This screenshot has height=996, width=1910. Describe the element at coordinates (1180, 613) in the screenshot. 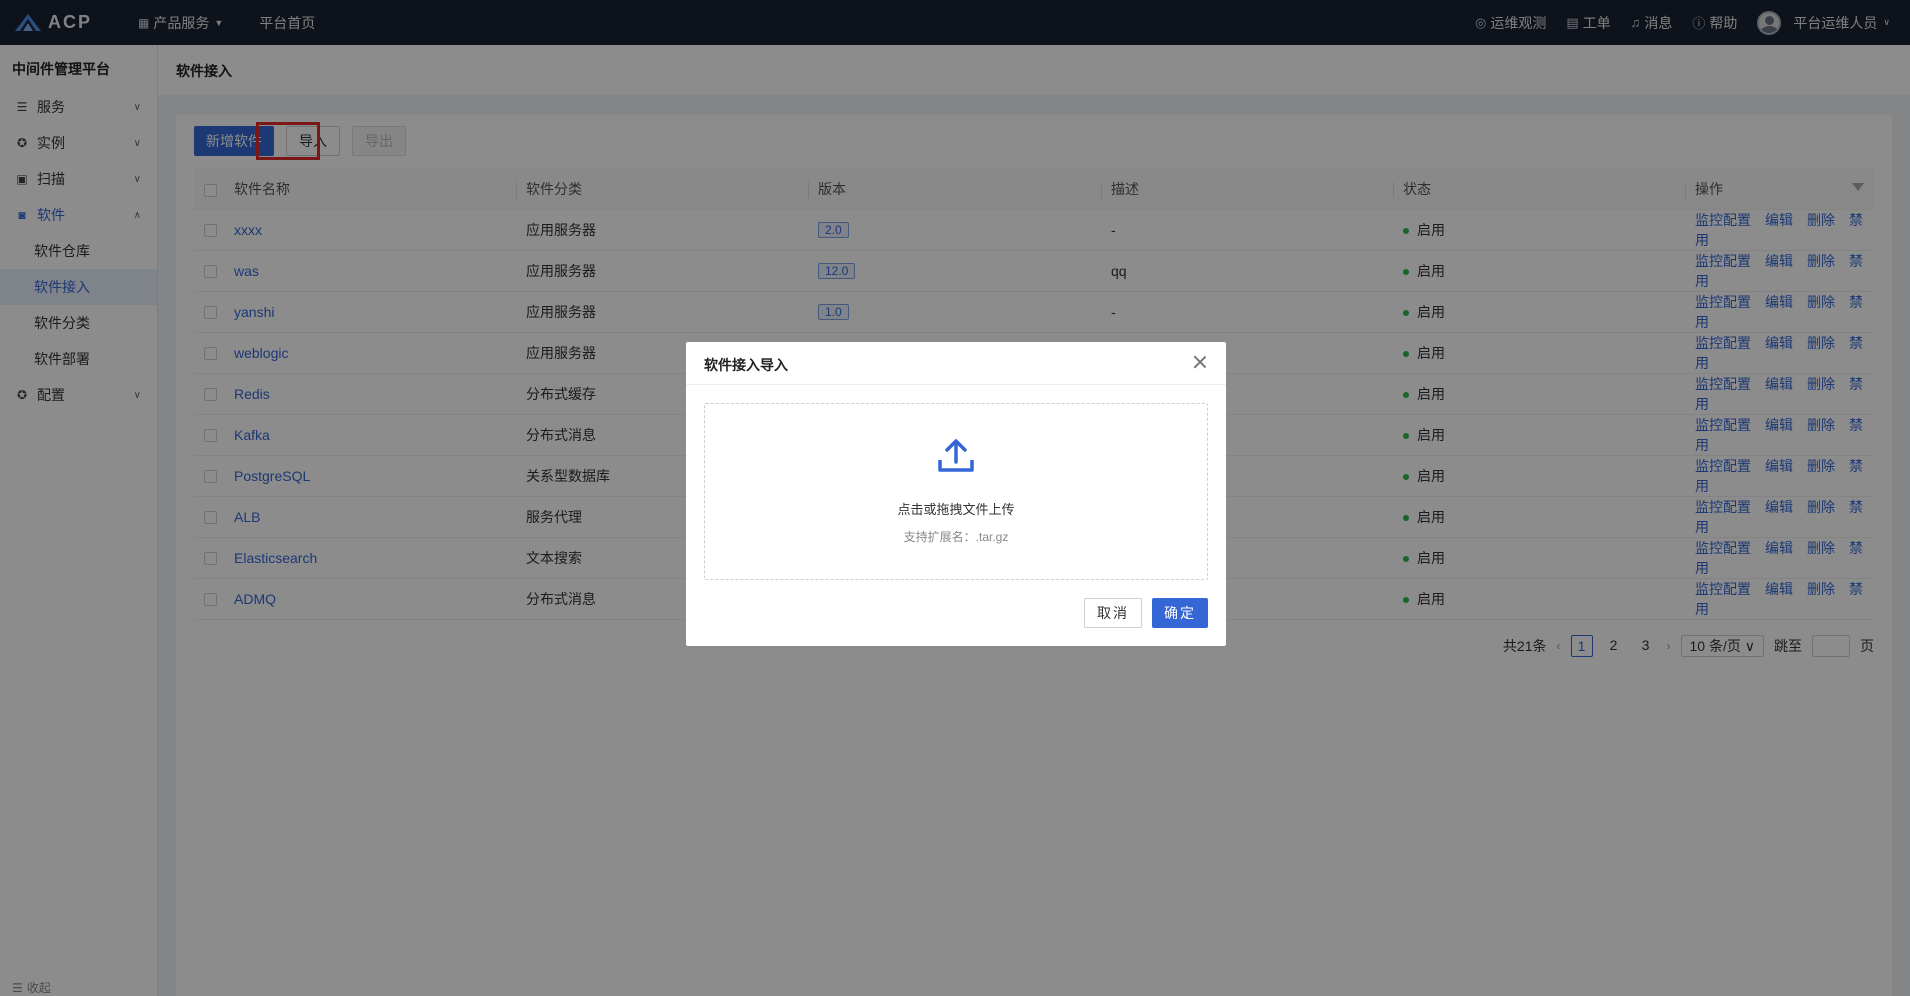

I see `confirm-button: 确定` at that location.